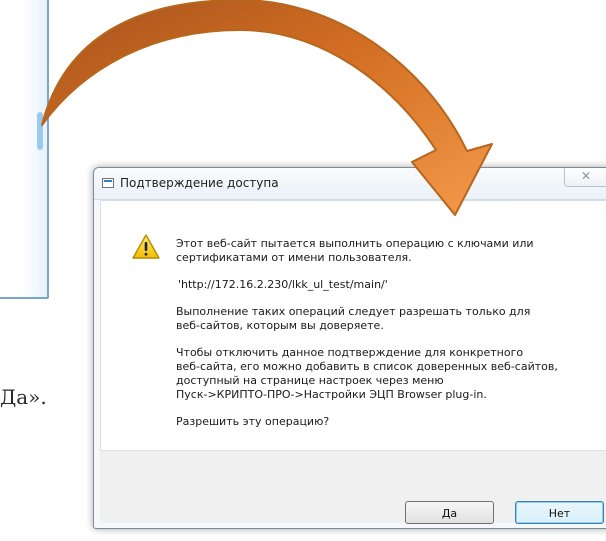 This screenshot has height=541, width=606. What do you see at coordinates (449, 512) in the screenshot?
I see `yes-button: Да` at bounding box center [449, 512].